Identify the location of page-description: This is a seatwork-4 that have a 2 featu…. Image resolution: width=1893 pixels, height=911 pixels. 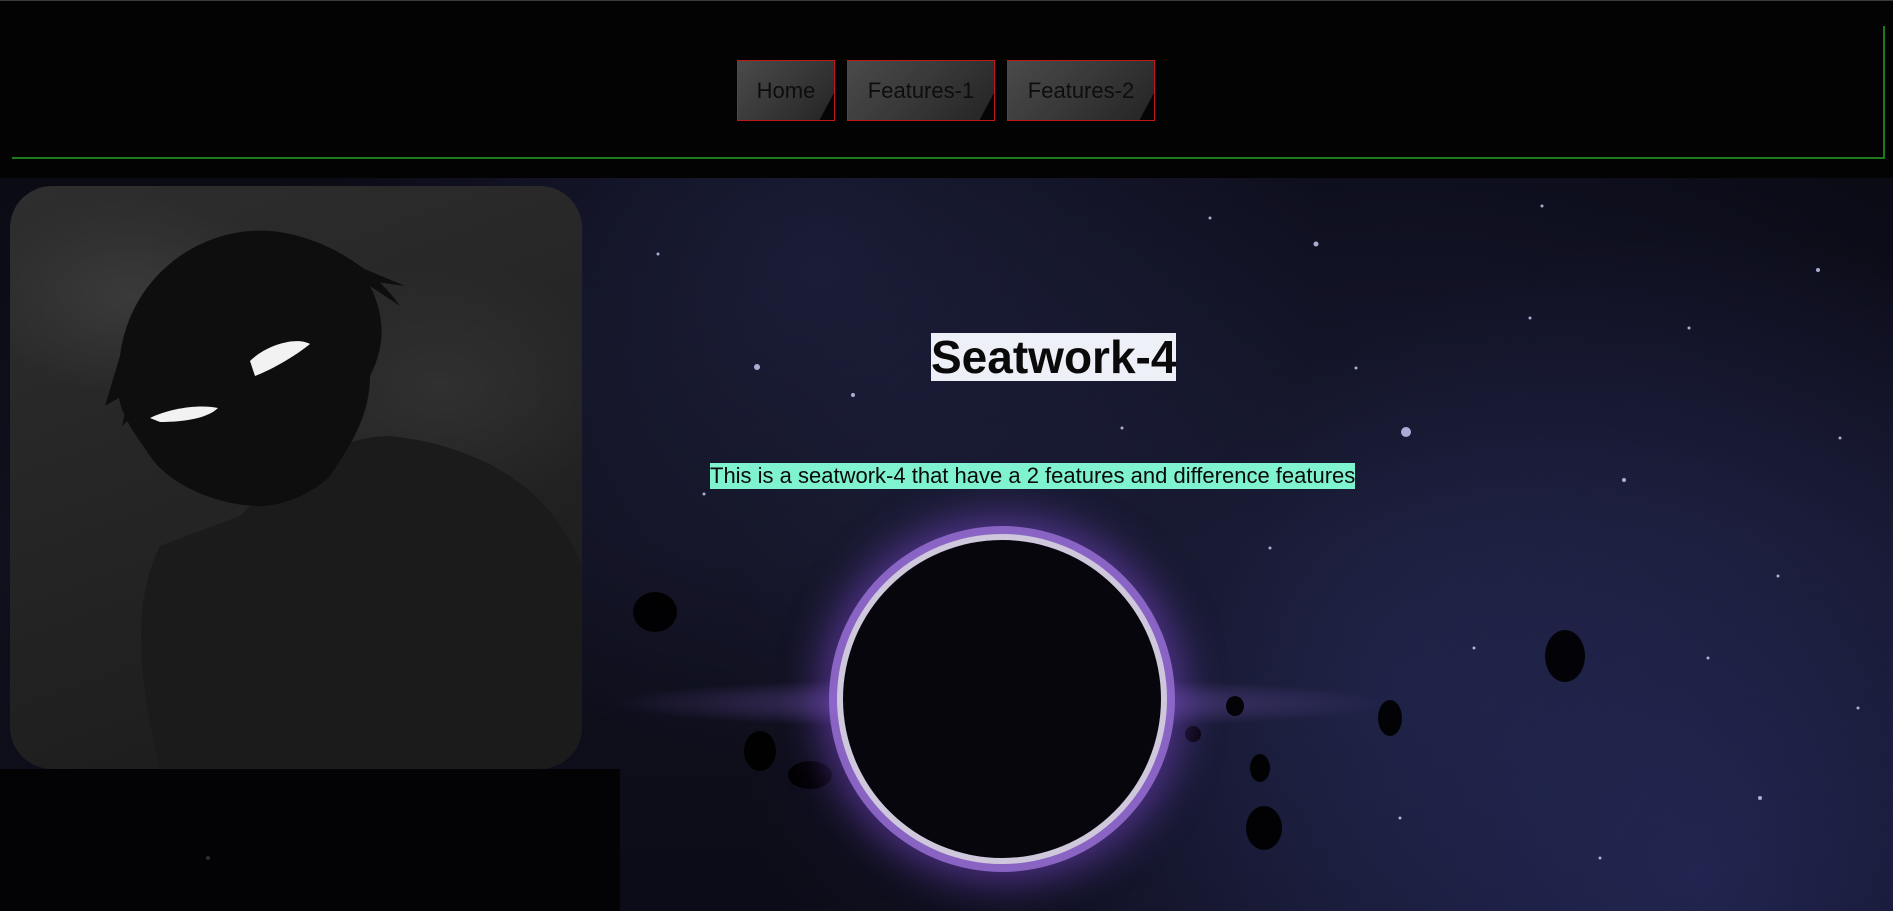
(1033, 476).